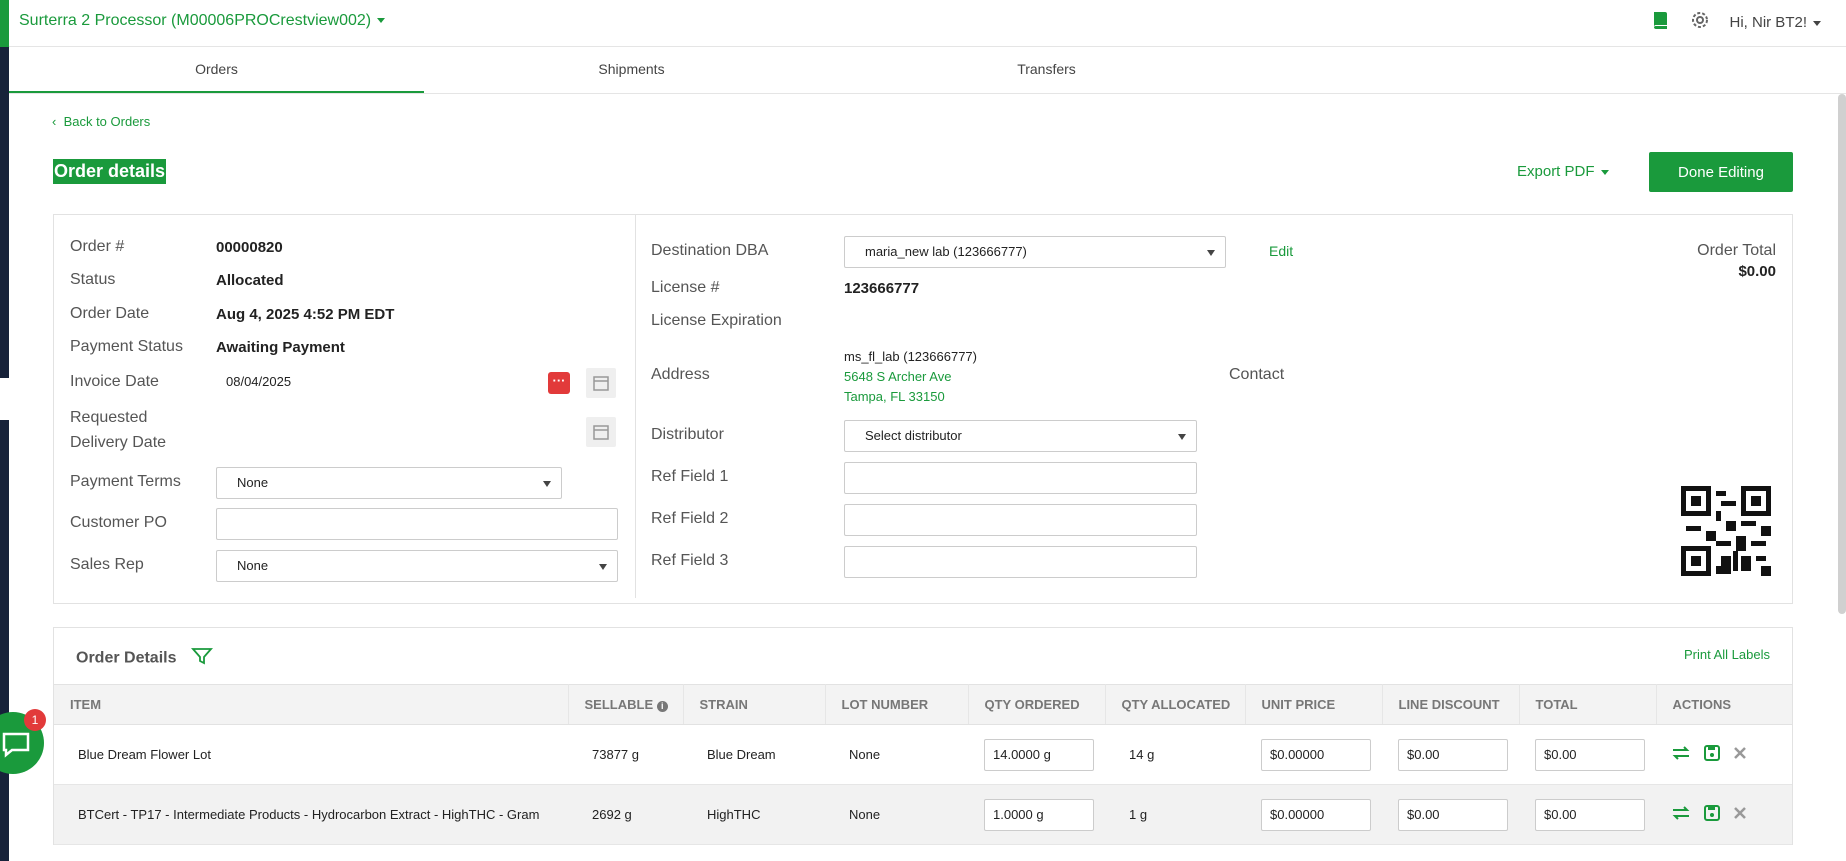 Image resolution: width=1846 pixels, height=861 pixels. Describe the element at coordinates (417, 524) in the screenshot. I see `customer-po-input` at that location.